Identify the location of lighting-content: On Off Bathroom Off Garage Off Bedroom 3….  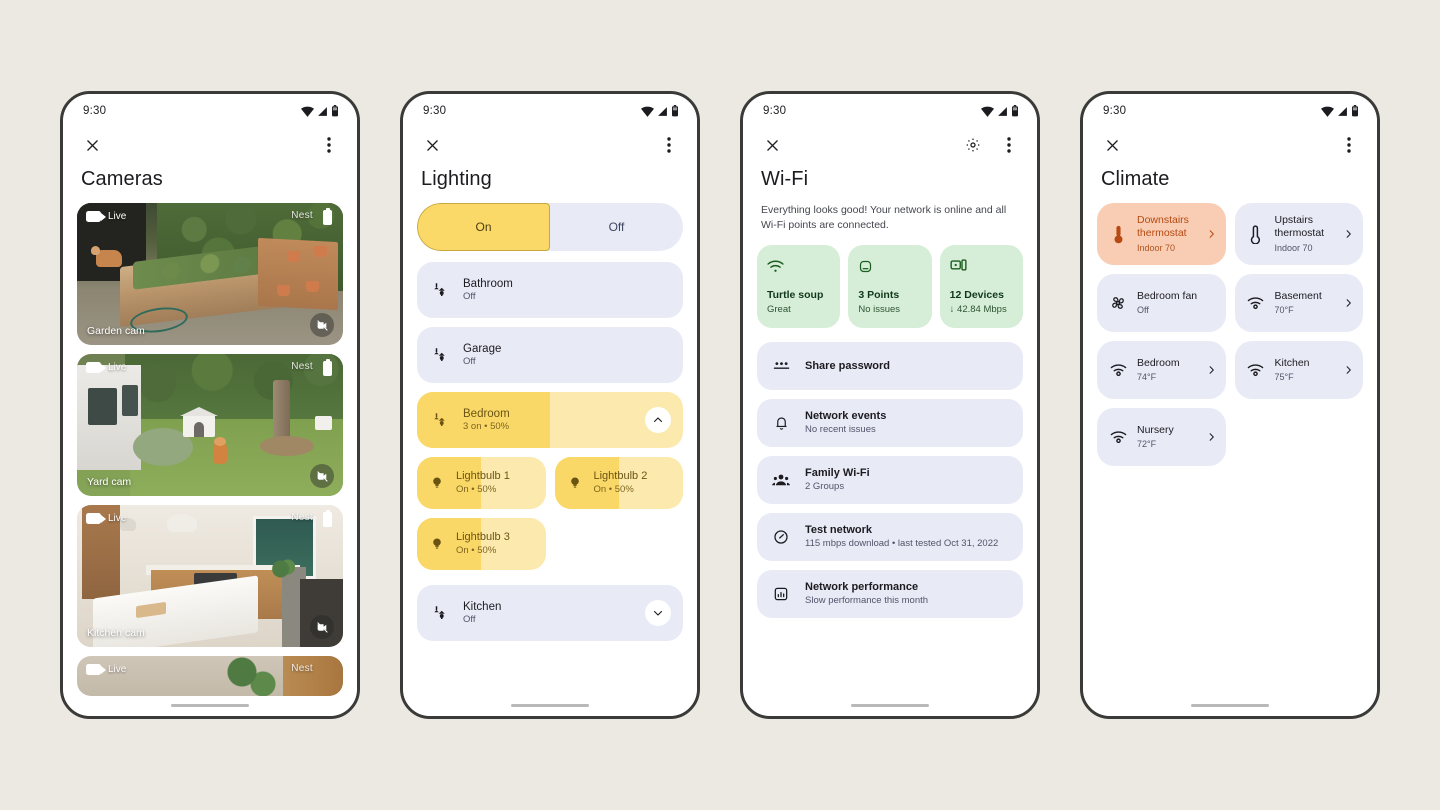
(550, 459).